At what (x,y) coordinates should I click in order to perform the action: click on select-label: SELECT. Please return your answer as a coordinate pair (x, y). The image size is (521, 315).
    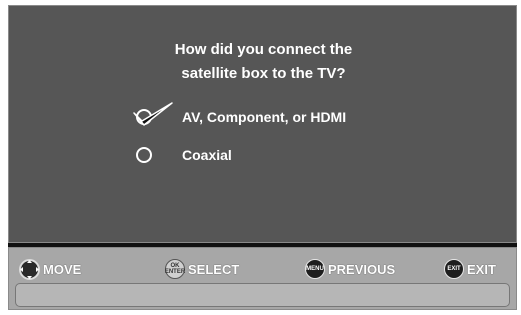
    Looking at the image, I should click on (214, 269).